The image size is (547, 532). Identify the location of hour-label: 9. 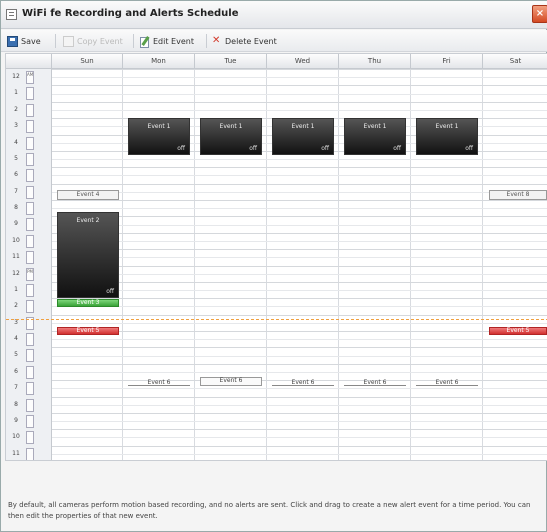
(16, 420).